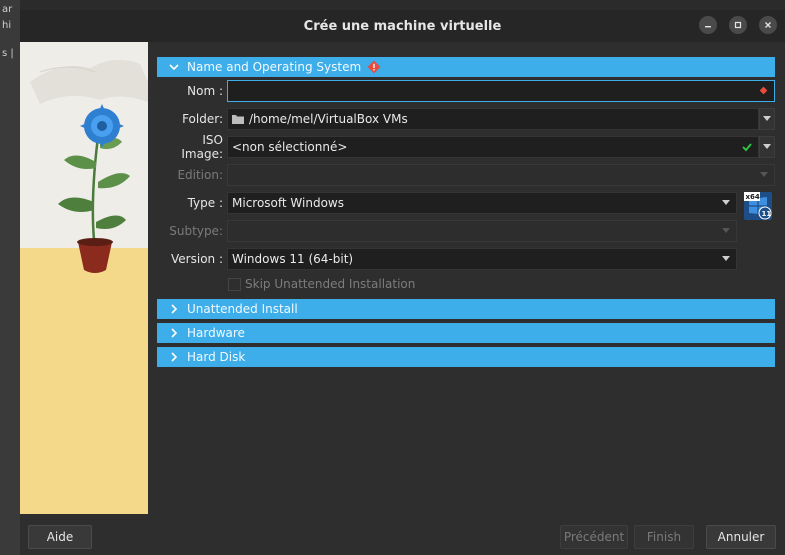  I want to click on titlebar: Crée une machine virtuelle, so click(402, 26).